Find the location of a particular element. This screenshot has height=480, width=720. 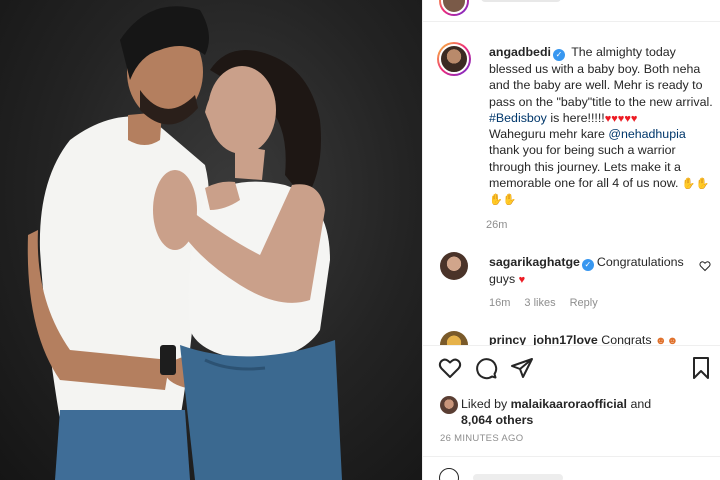

comment-box-divider is located at coordinates (571, 456).